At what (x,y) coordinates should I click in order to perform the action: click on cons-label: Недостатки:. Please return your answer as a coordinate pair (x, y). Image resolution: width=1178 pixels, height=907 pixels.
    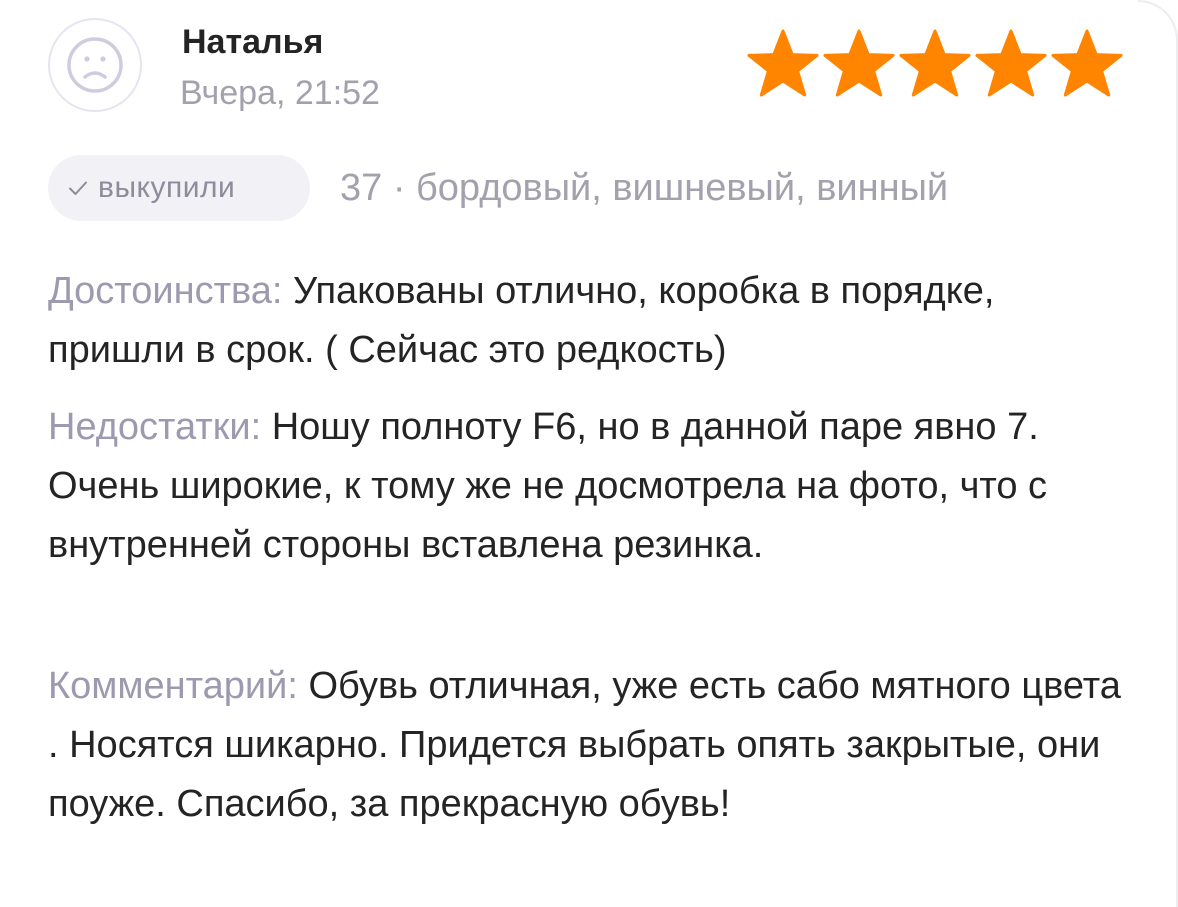
    Looking at the image, I should click on (155, 427).